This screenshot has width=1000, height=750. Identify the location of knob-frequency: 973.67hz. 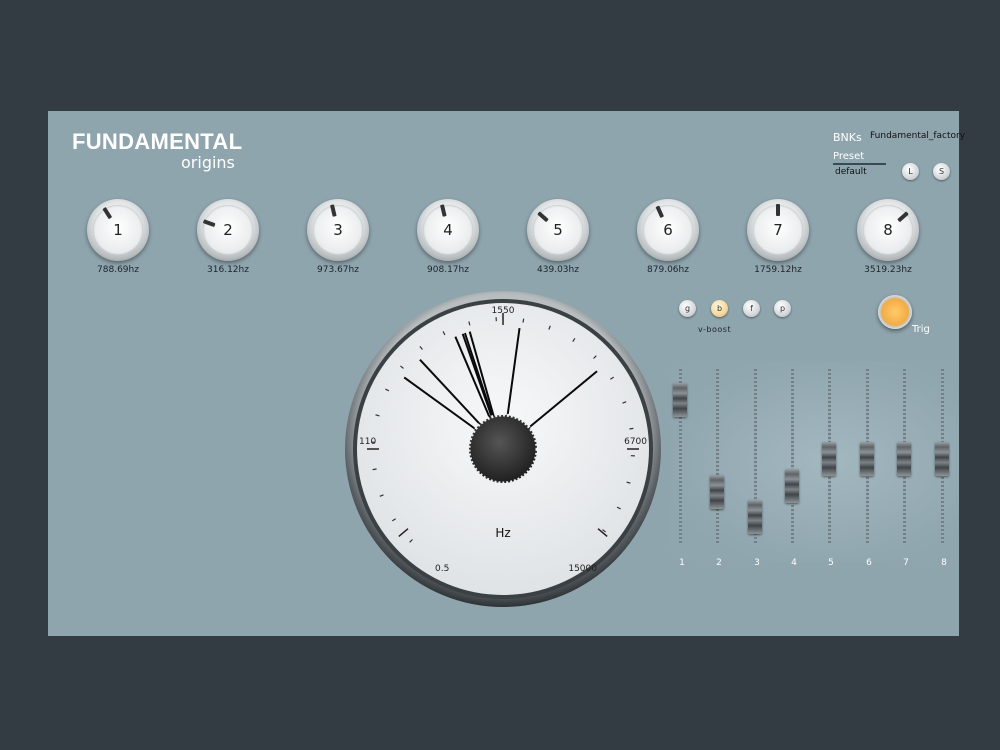
(338, 270).